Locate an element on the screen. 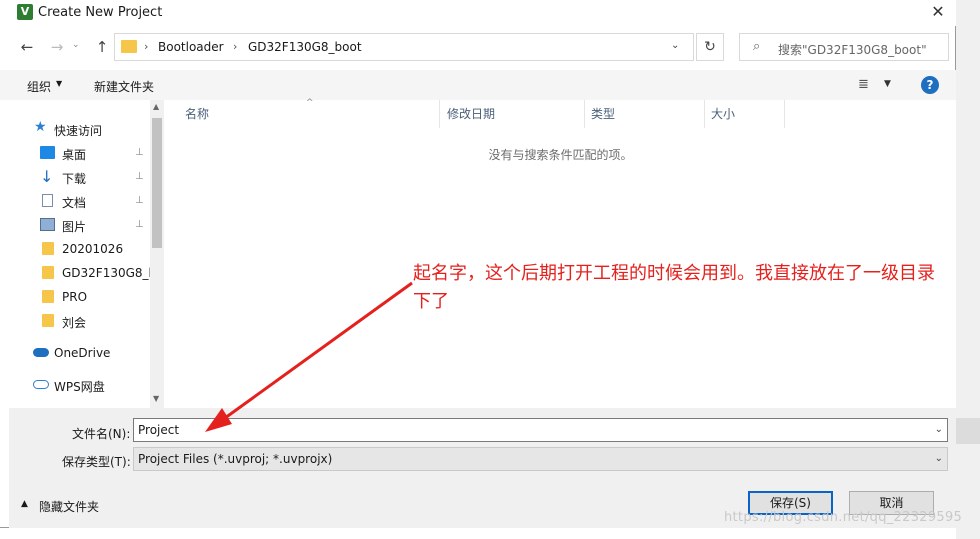 The width and height of the screenshot is (980, 539). filename-label: 文件名(N): is located at coordinates (101, 434).